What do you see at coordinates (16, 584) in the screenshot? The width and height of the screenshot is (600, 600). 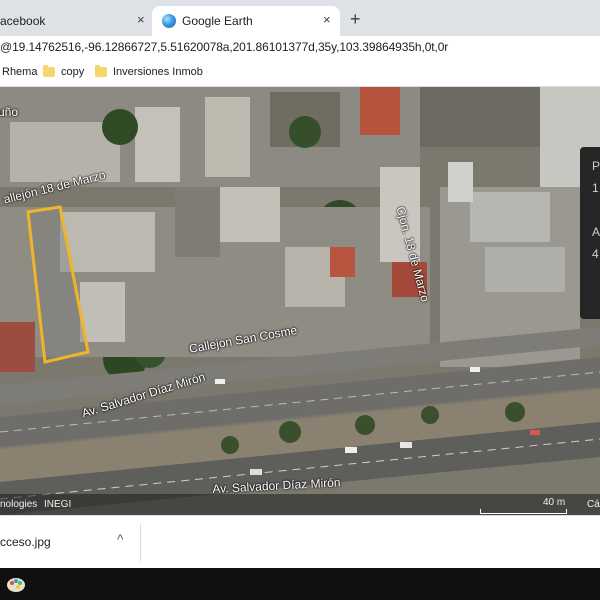 I see `paint-icon` at bounding box center [16, 584].